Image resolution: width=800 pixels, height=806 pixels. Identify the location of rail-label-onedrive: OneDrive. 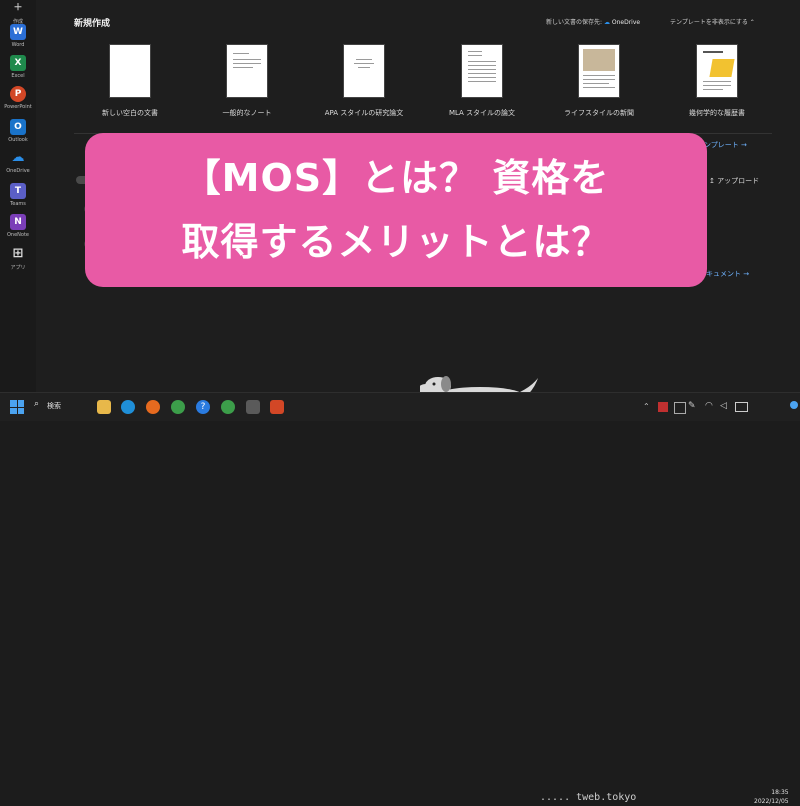
(18, 171).